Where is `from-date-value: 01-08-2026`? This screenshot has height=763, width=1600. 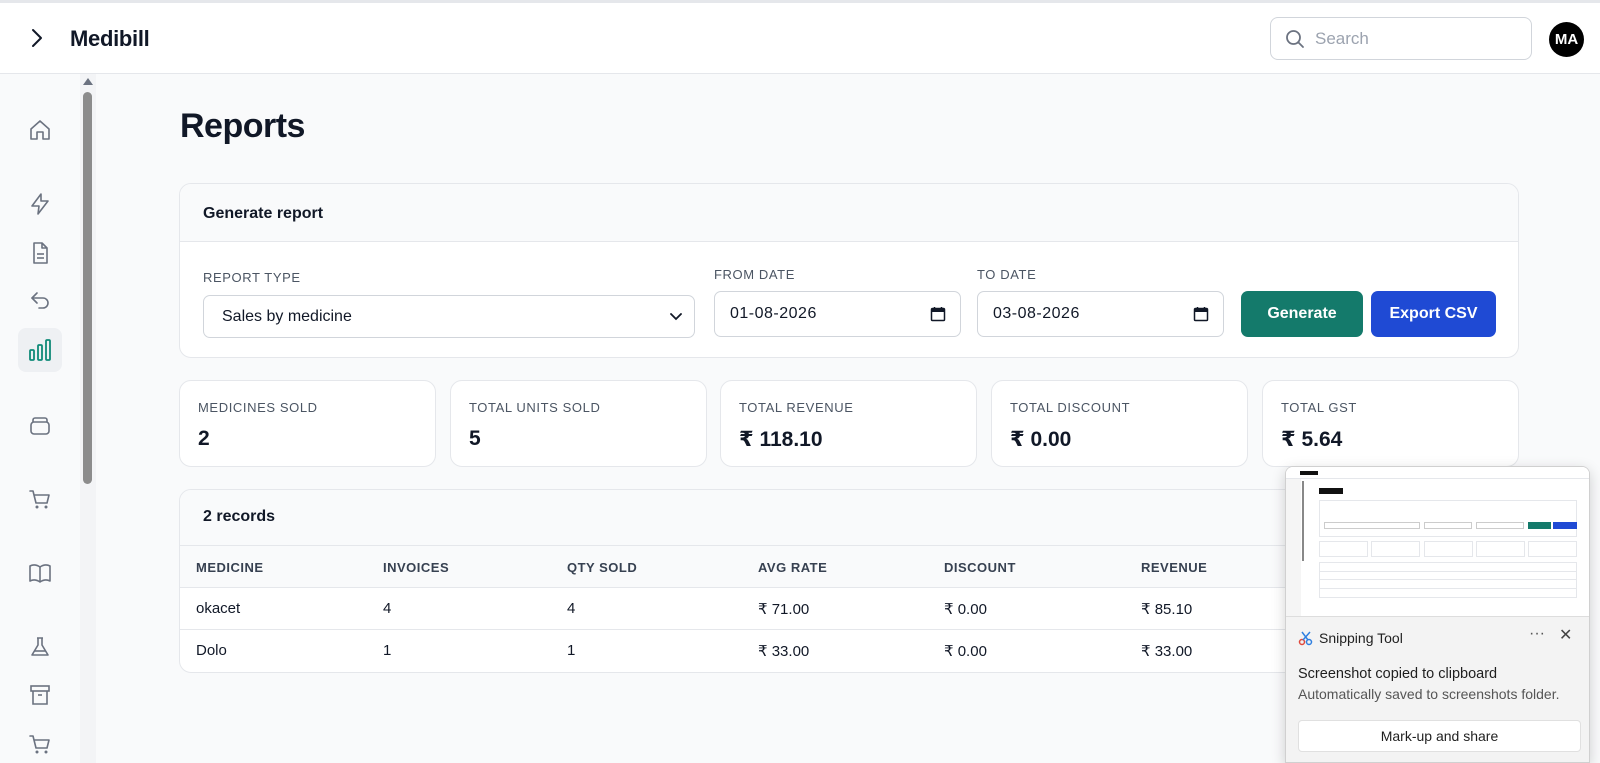 from-date-value: 01-08-2026 is located at coordinates (773, 313).